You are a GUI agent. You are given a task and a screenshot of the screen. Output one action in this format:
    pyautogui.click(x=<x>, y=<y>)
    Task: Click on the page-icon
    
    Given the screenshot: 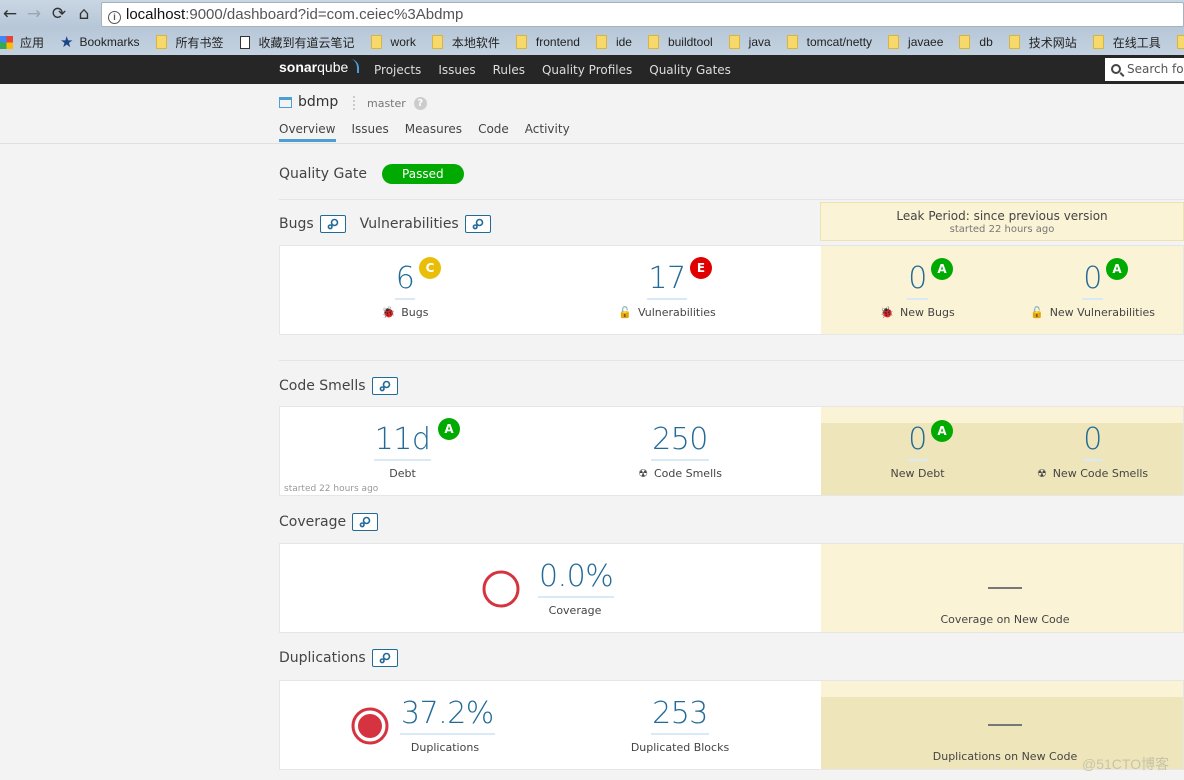 What is the action you would take?
    pyautogui.click(x=244, y=42)
    